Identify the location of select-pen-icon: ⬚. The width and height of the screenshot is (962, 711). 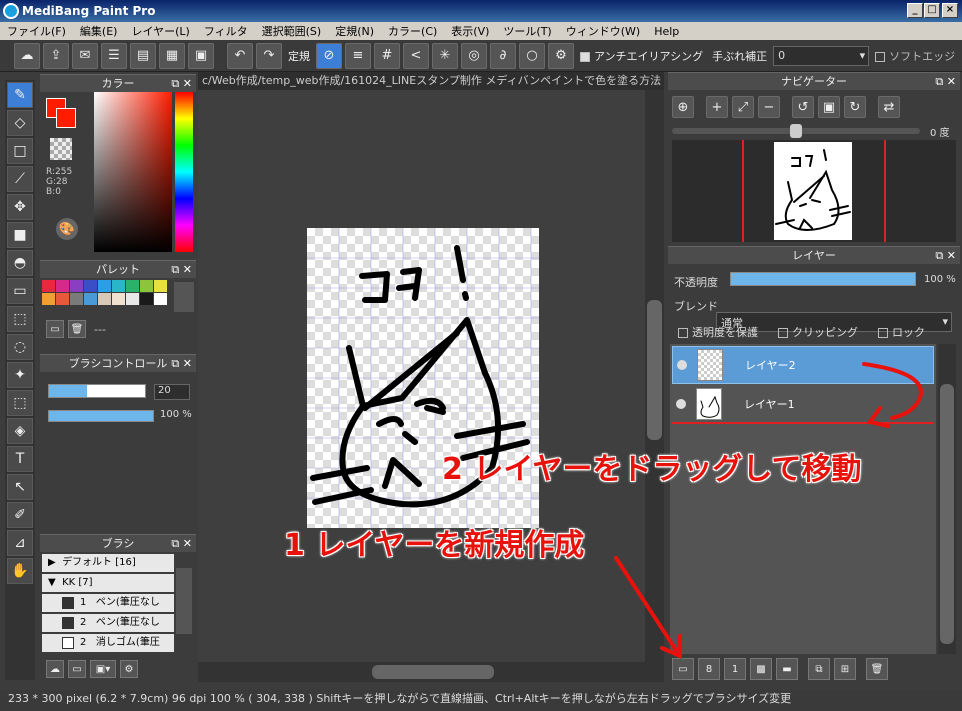
(20, 403).